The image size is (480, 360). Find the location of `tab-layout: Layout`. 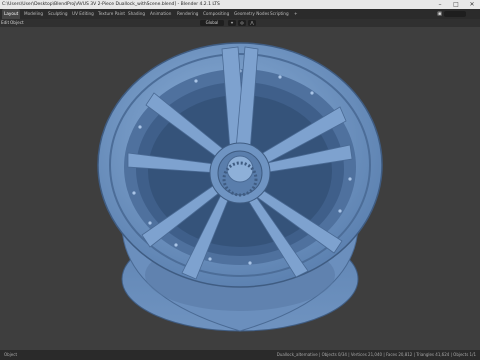

tab-layout: Layout is located at coordinates (11, 14).